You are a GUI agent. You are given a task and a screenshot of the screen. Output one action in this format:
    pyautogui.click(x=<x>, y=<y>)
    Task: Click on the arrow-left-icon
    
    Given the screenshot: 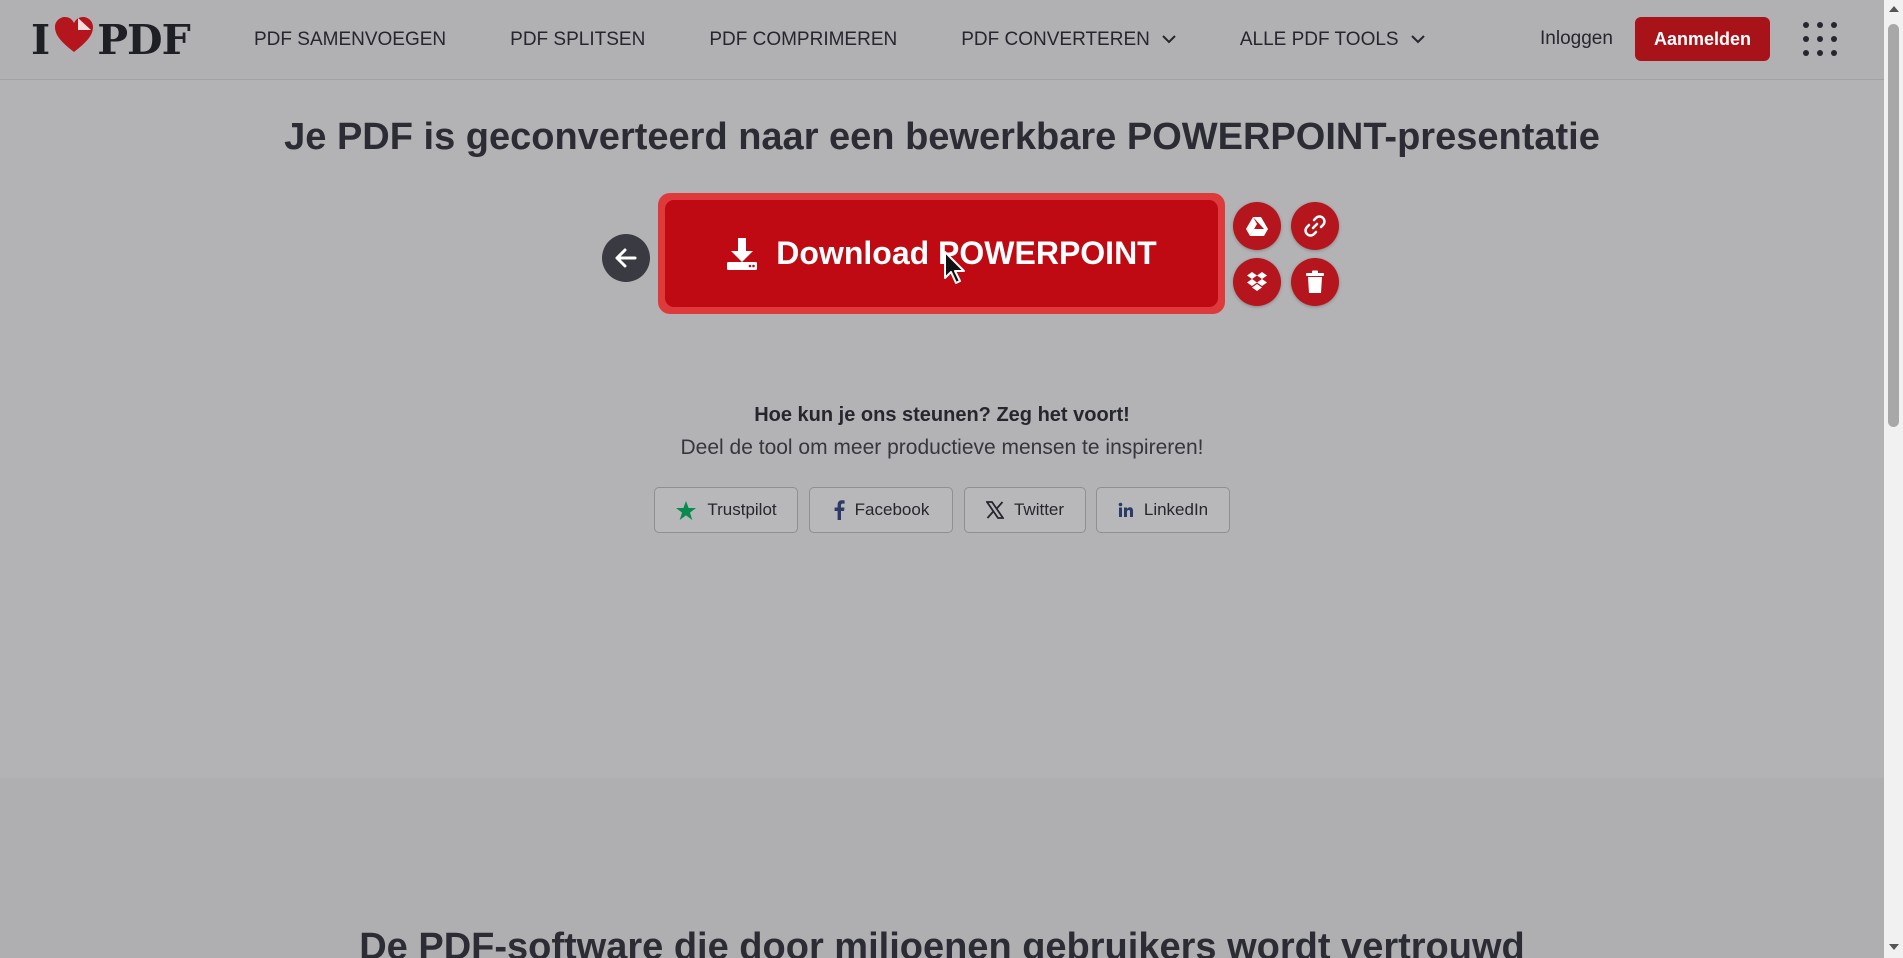 What is the action you would take?
    pyautogui.click(x=626, y=258)
    